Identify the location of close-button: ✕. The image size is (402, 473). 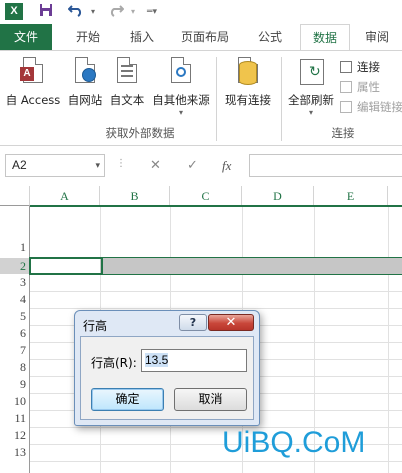
(231, 322).